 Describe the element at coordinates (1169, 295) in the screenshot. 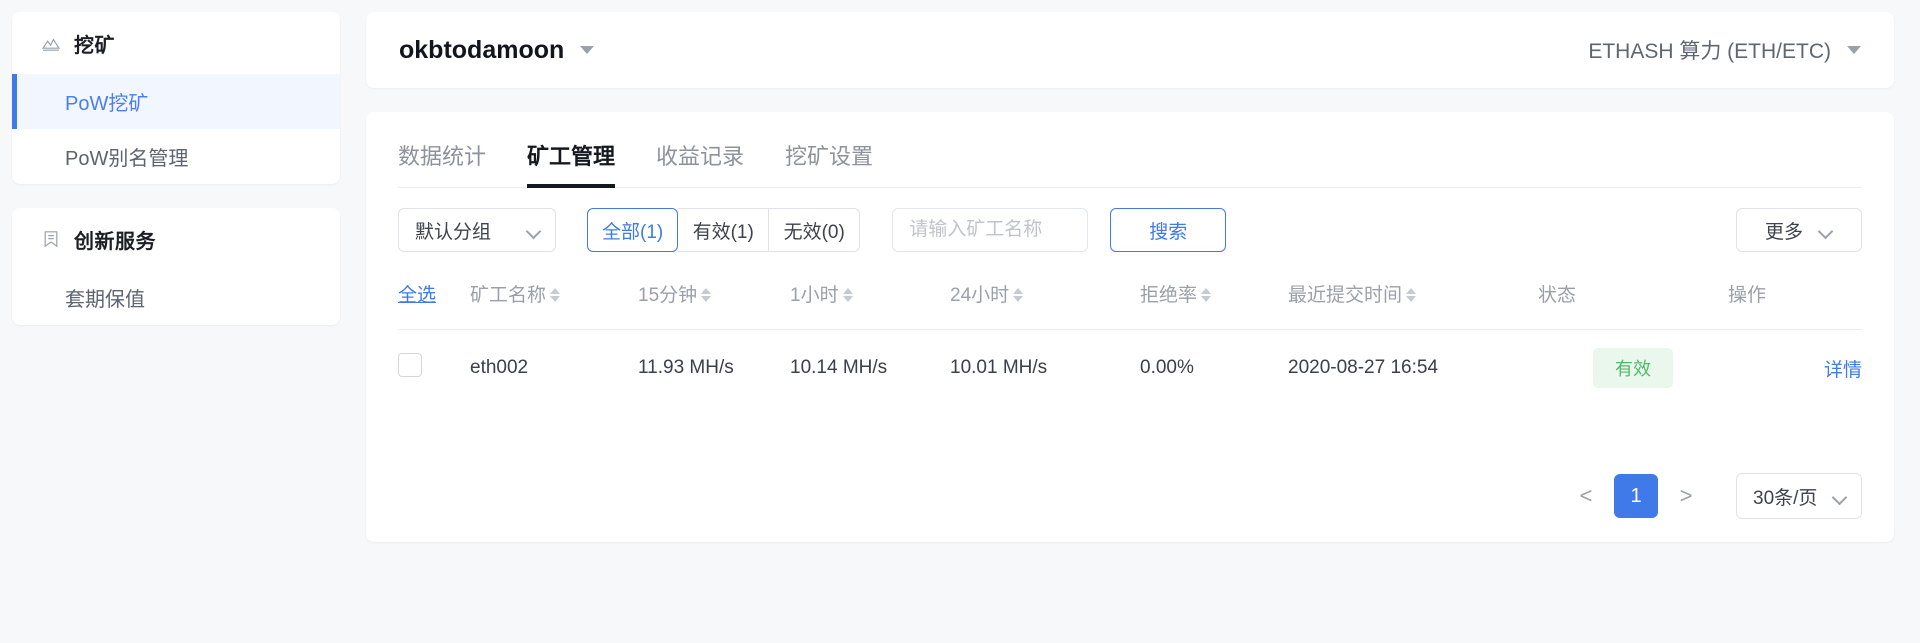

I see `col-label: 拒绝率` at that location.